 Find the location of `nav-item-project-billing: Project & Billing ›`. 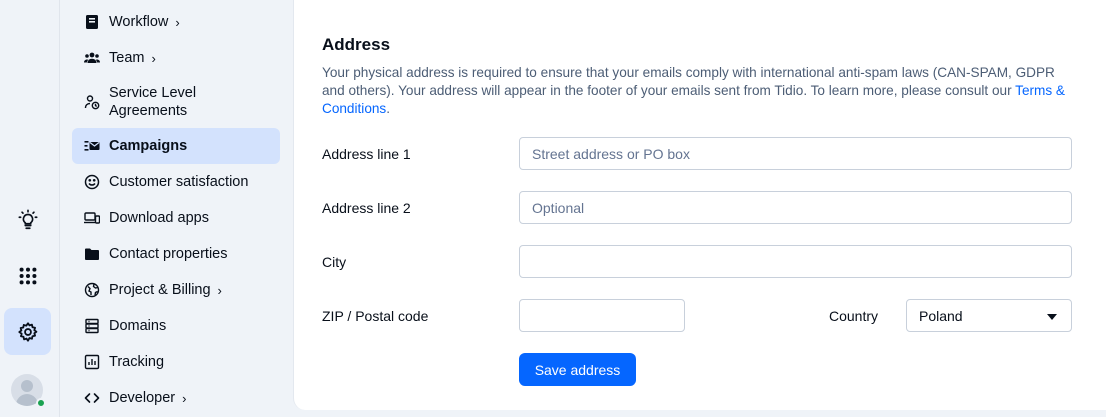

nav-item-project-billing: Project & Billing › is located at coordinates (176, 290).